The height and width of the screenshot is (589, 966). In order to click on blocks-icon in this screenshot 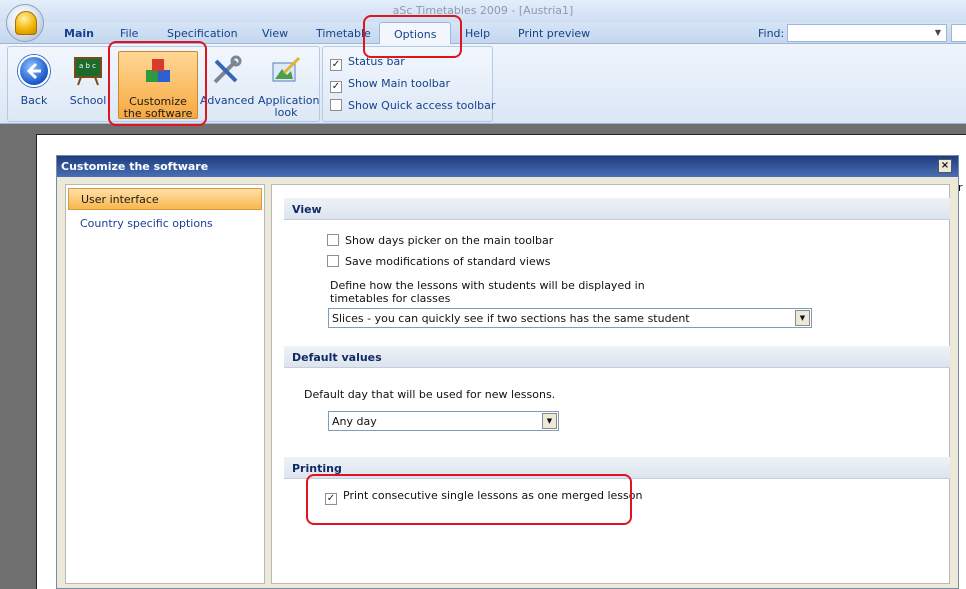, I will do `click(158, 72)`.